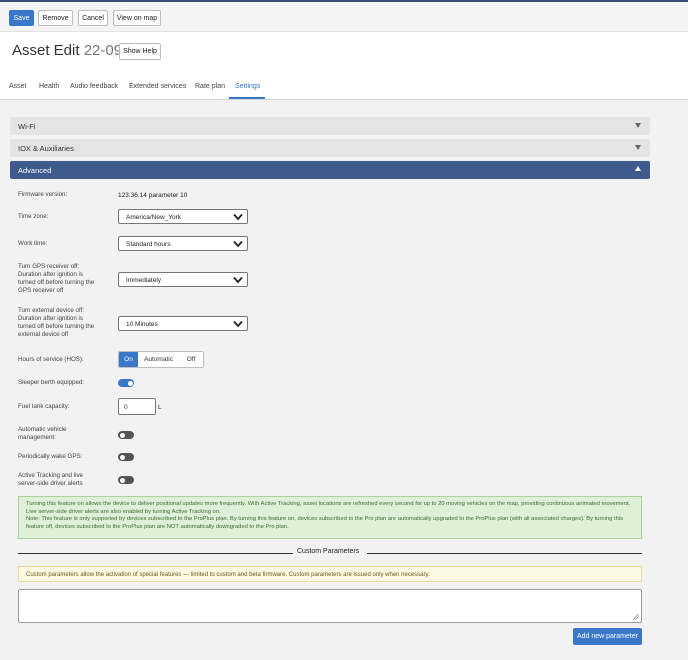  What do you see at coordinates (46, 50) in the screenshot?
I see `page-title-text: Asset Edit` at bounding box center [46, 50].